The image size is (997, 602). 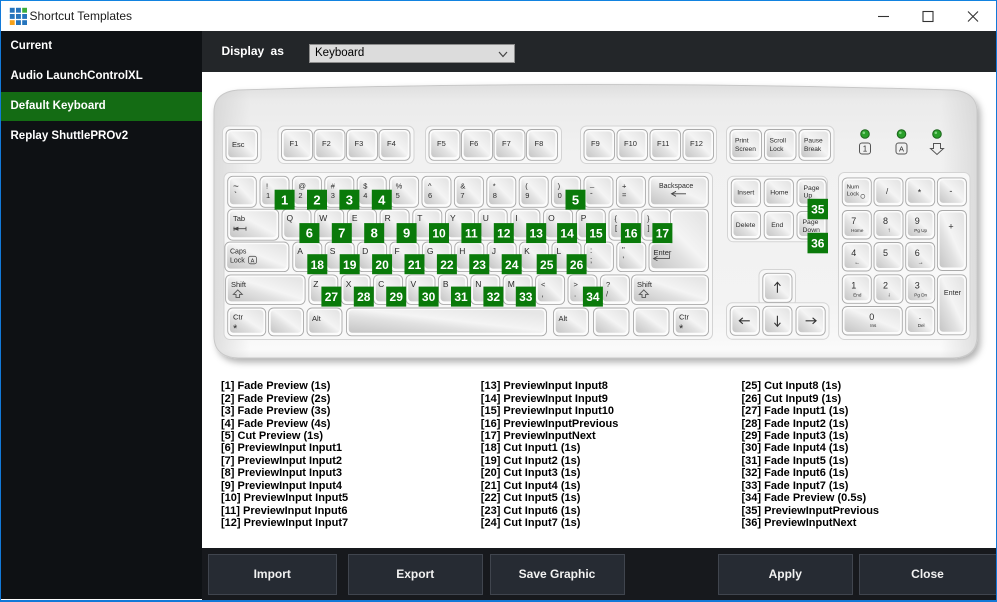 I want to click on svg-text: H, so click(x=462, y=251).